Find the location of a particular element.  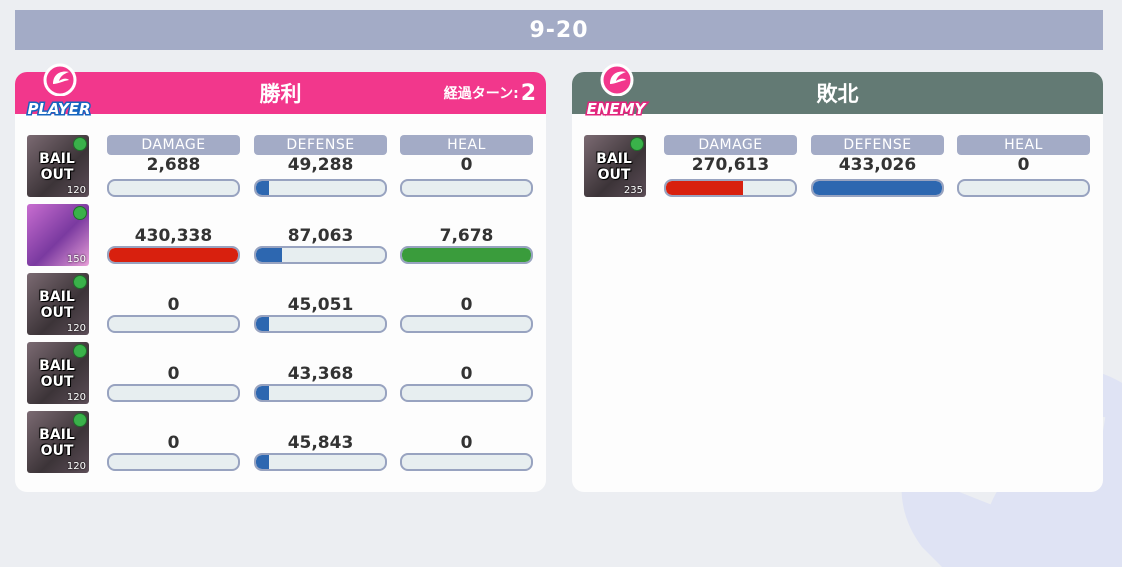

stage-number: 9-20 is located at coordinates (559, 30).